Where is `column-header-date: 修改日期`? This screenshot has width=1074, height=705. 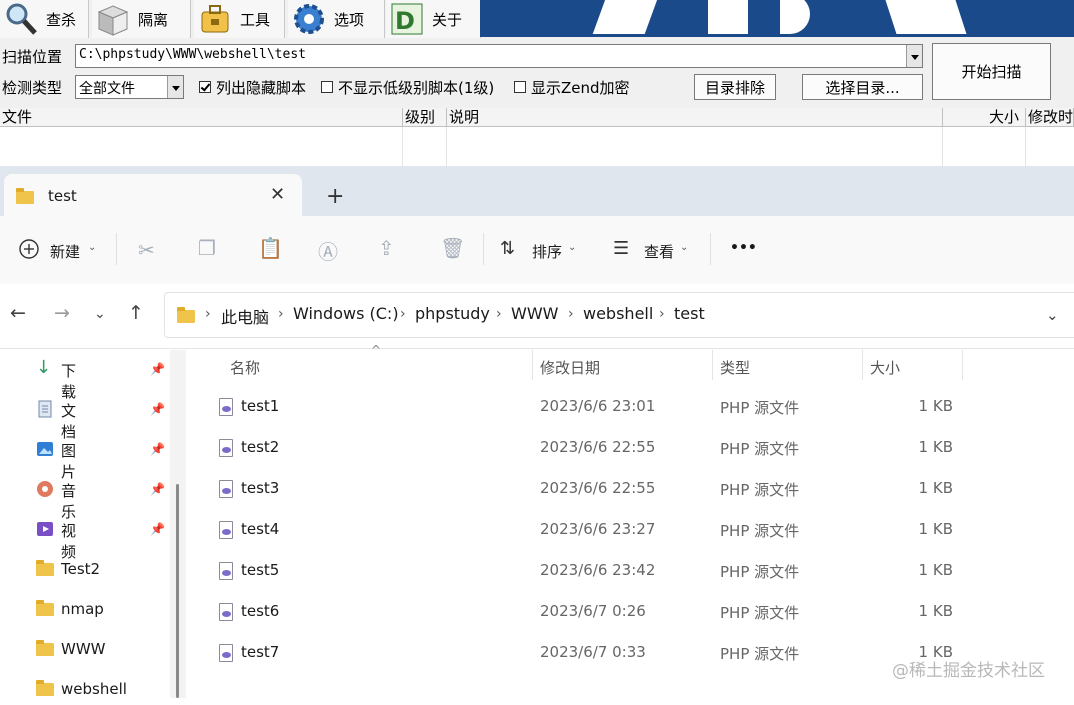 column-header-date: 修改日期 is located at coordinates (570, 367).